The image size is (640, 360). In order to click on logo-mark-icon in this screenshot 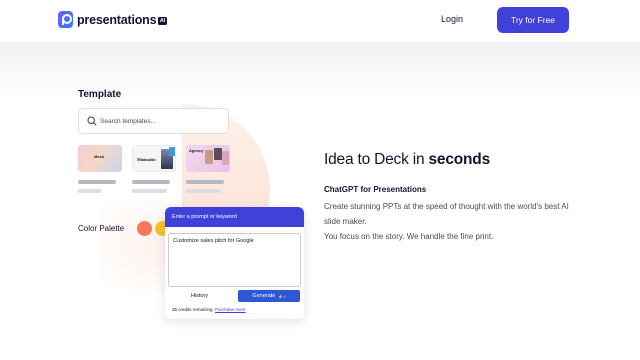, I will do `click(65, 19)`.